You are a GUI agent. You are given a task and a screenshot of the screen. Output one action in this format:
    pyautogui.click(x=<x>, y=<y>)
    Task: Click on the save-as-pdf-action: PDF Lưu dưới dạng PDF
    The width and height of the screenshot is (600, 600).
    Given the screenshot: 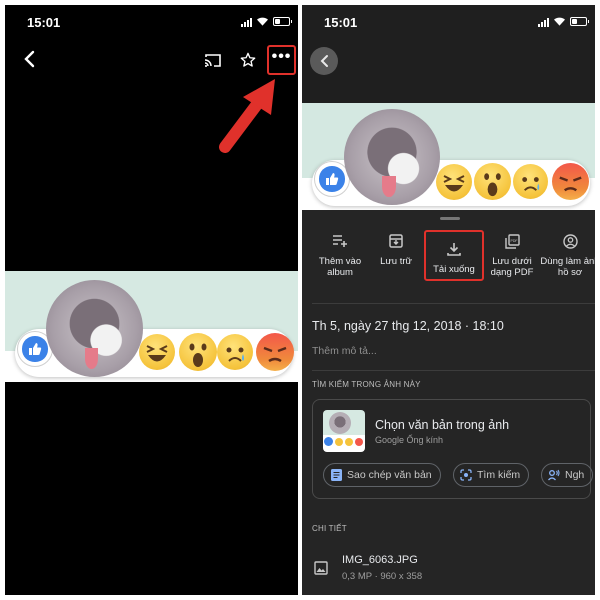 What is the action you would take?
    pyautogui.click(x=512, y=254)
    